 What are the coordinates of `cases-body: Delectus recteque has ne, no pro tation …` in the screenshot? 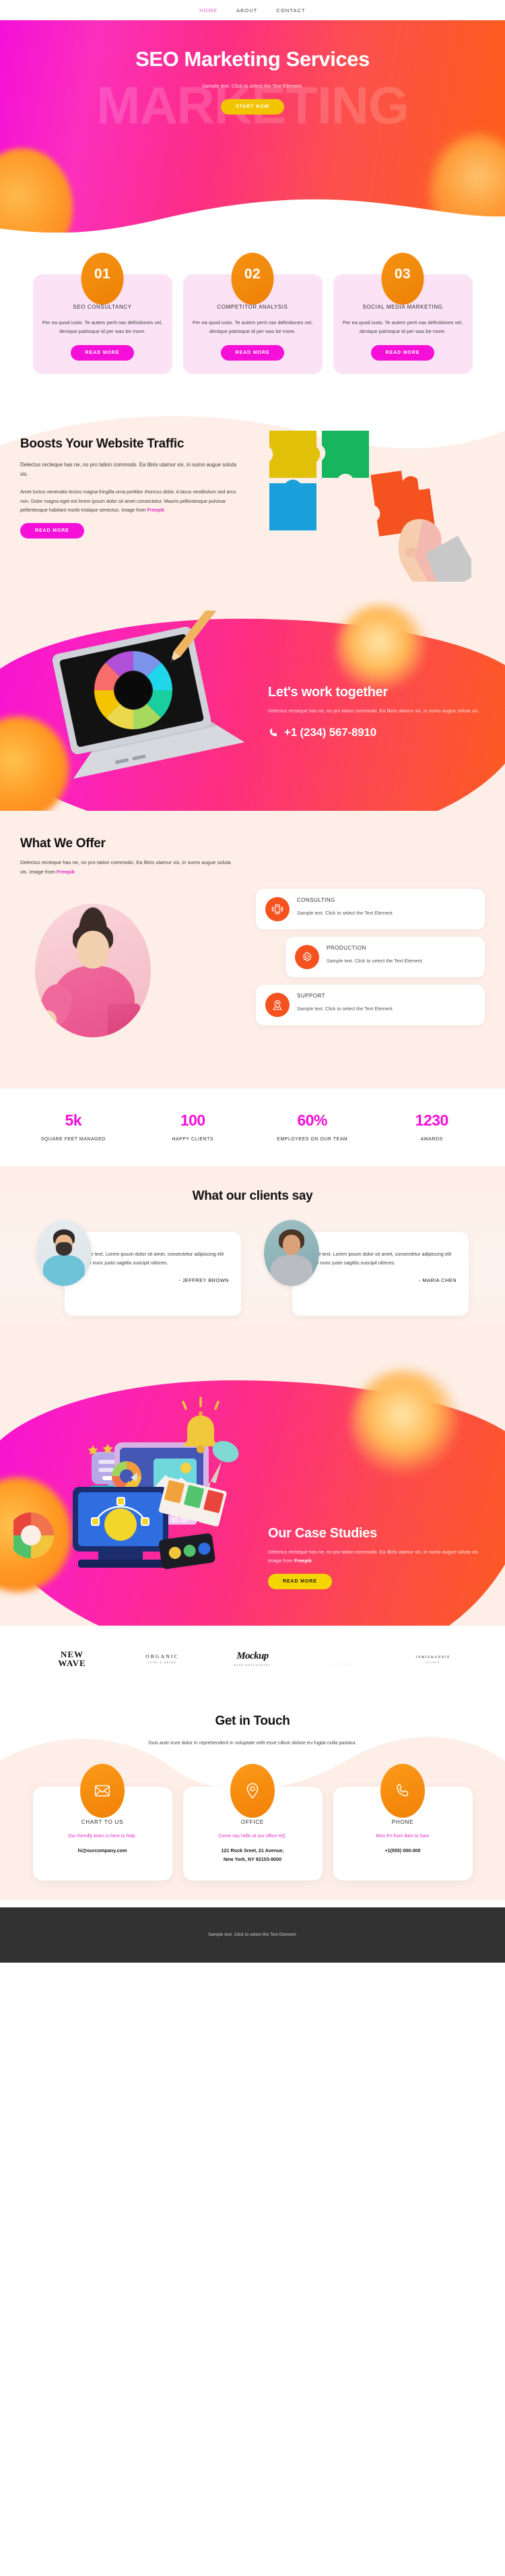 It's located at (373, 1556).